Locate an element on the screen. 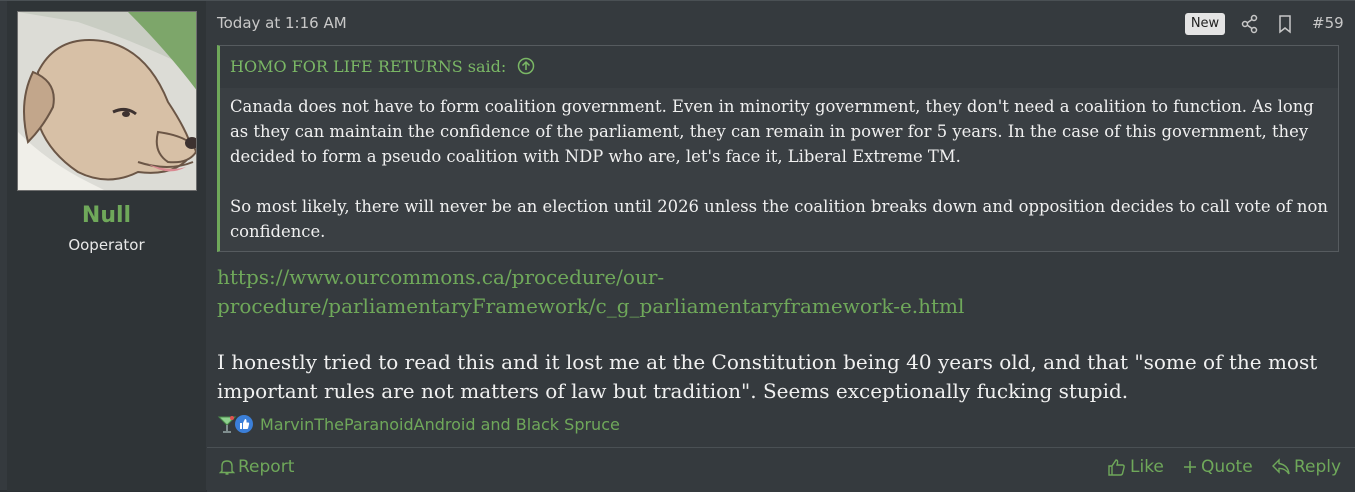 The height and width of the screenshot is (492, 1355). user-title: Ooperator is located at coordinates (106, 245).